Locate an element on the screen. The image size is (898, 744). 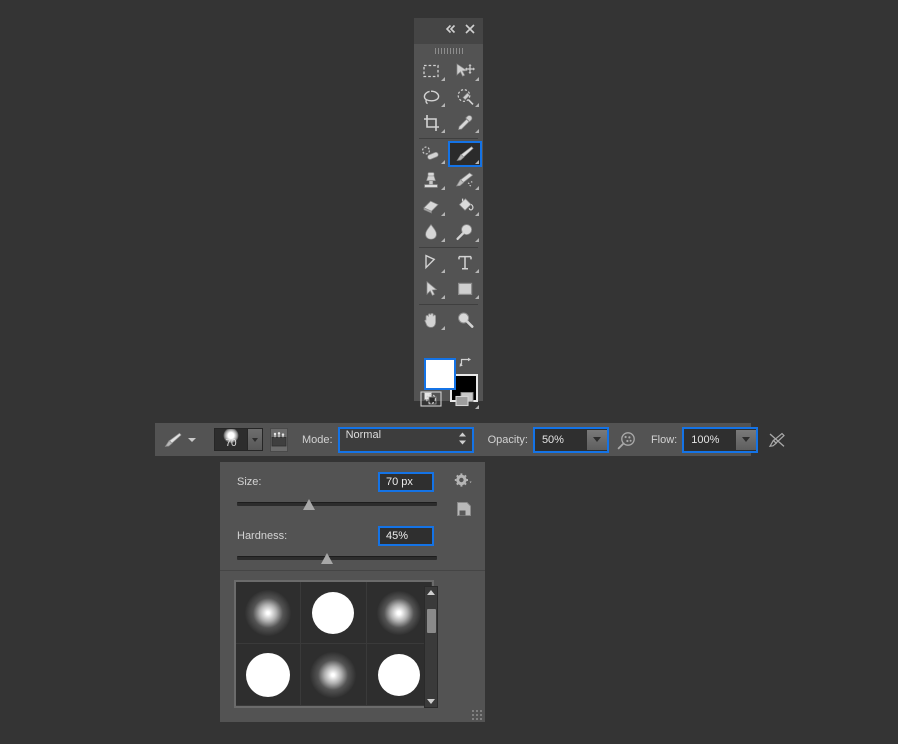
blend-mode-field: Normal is located at coordinates (405, 439).